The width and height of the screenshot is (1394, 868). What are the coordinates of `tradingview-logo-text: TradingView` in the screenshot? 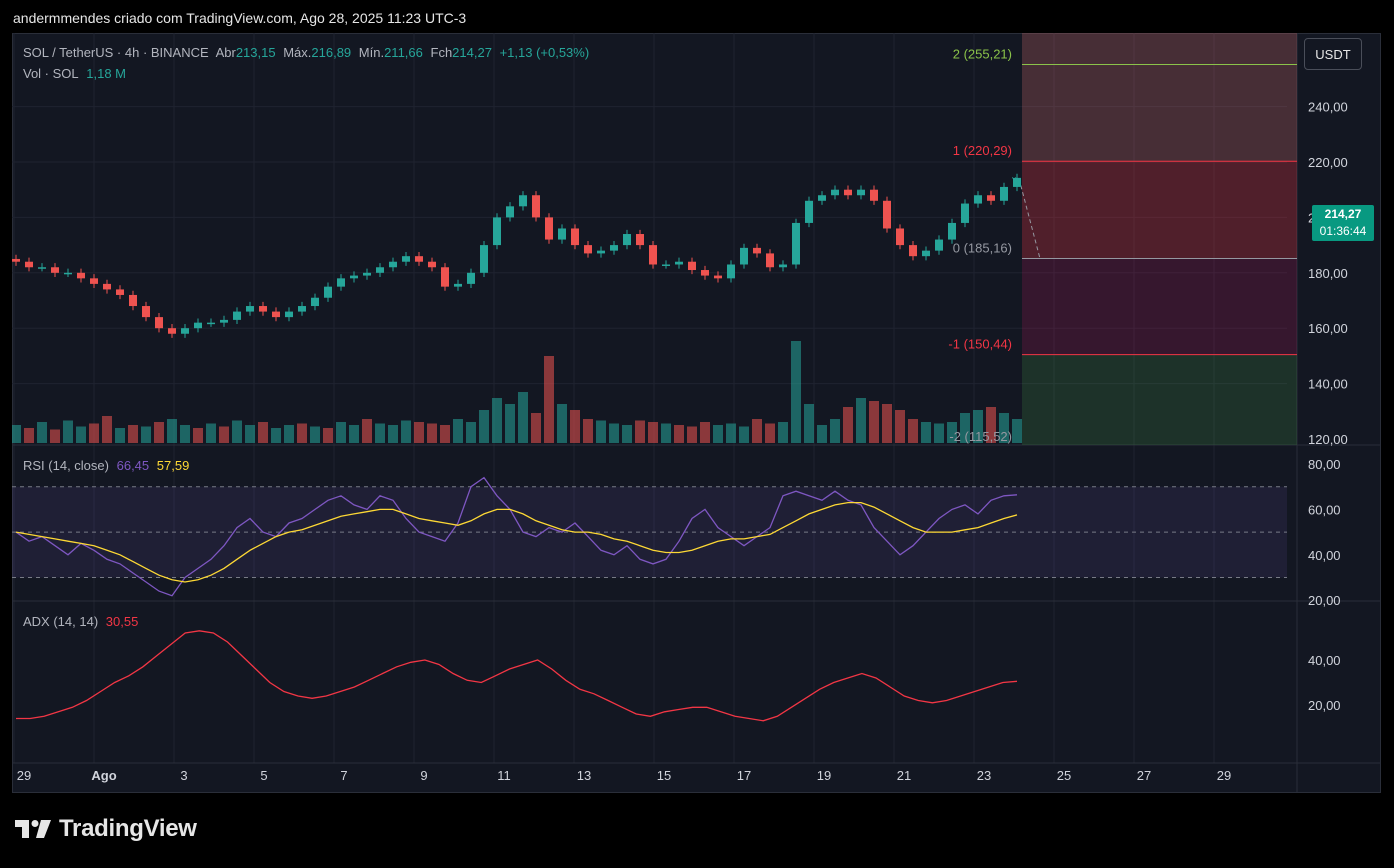 It's located at (128, 828).